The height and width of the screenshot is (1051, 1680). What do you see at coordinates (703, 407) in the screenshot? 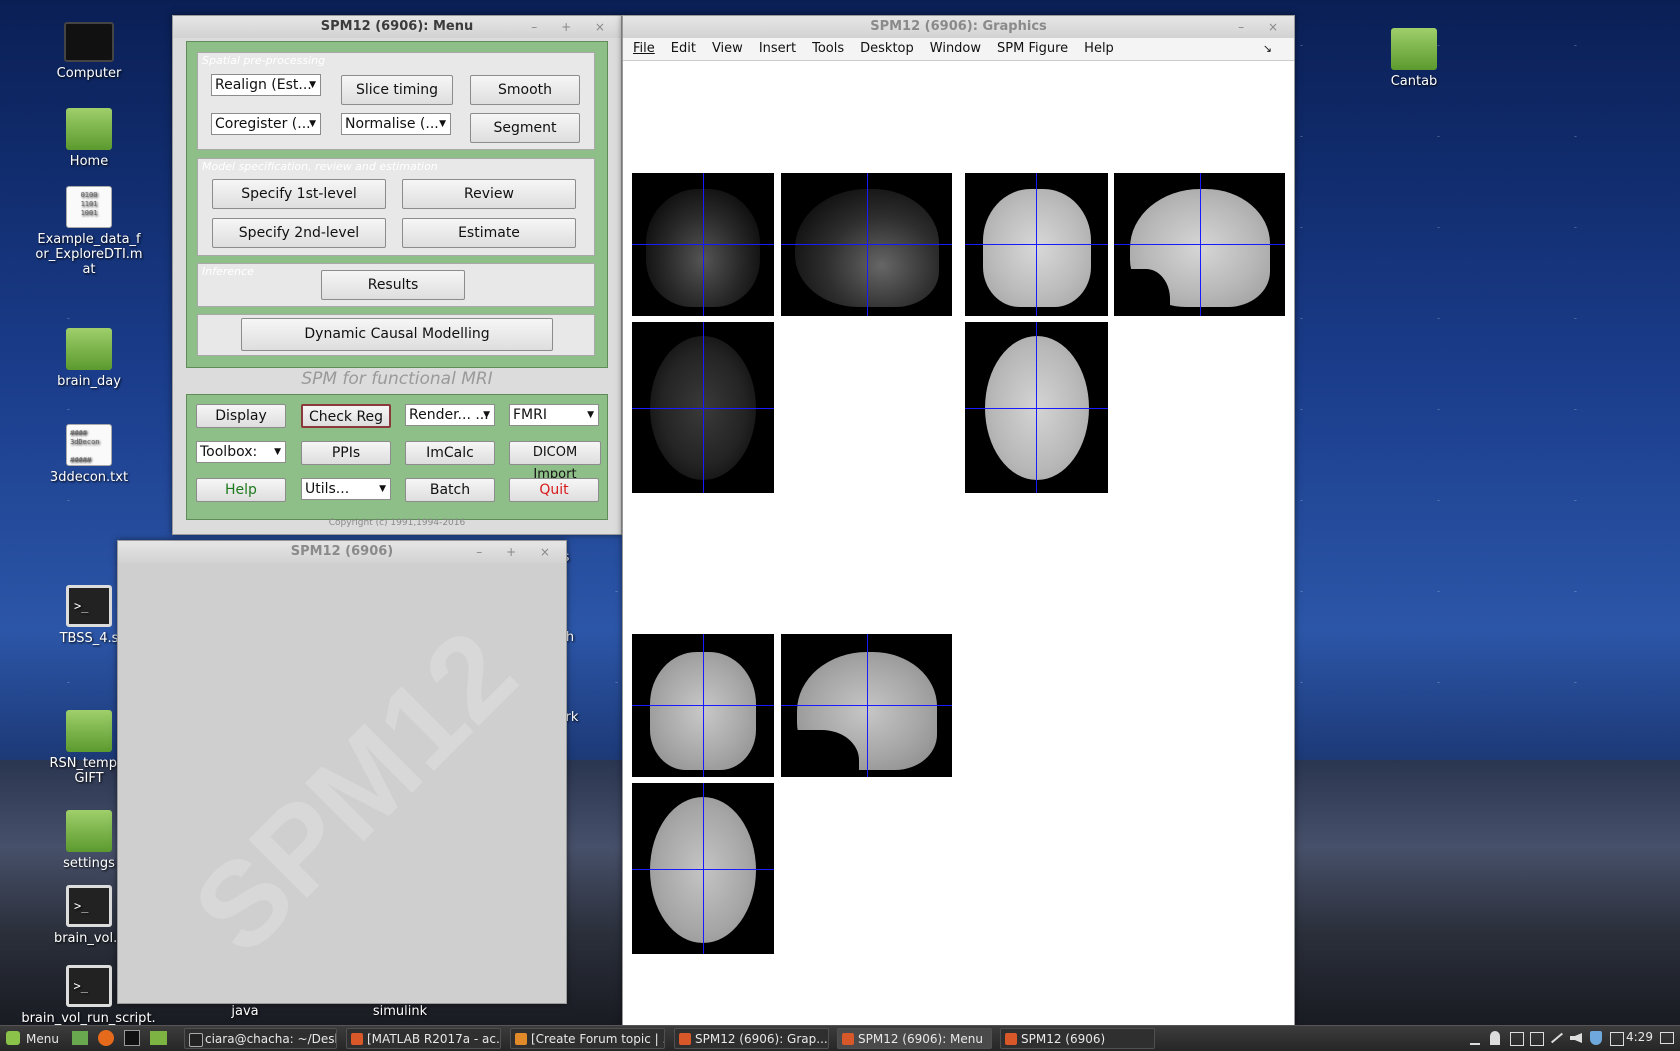
I see `image1-axial` at bounding box center [703, 407].